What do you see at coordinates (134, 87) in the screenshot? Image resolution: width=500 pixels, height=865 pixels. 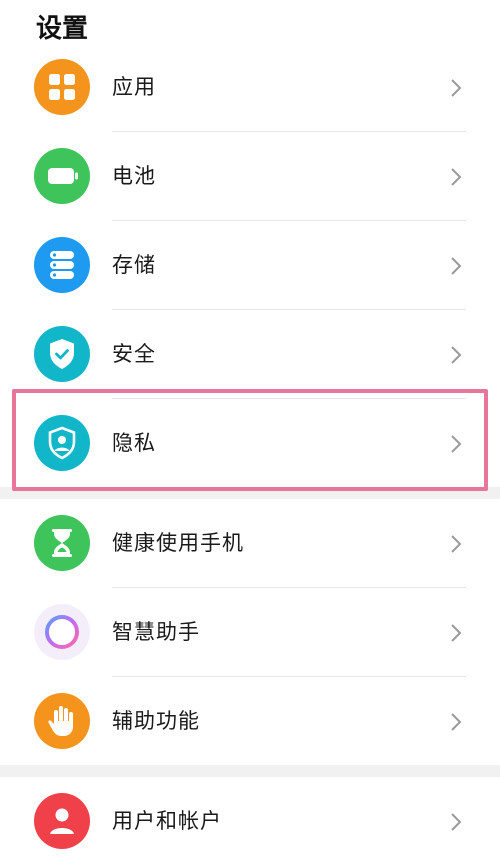 I see `settings-item-label: 应用` at bounding box center [134, 87].